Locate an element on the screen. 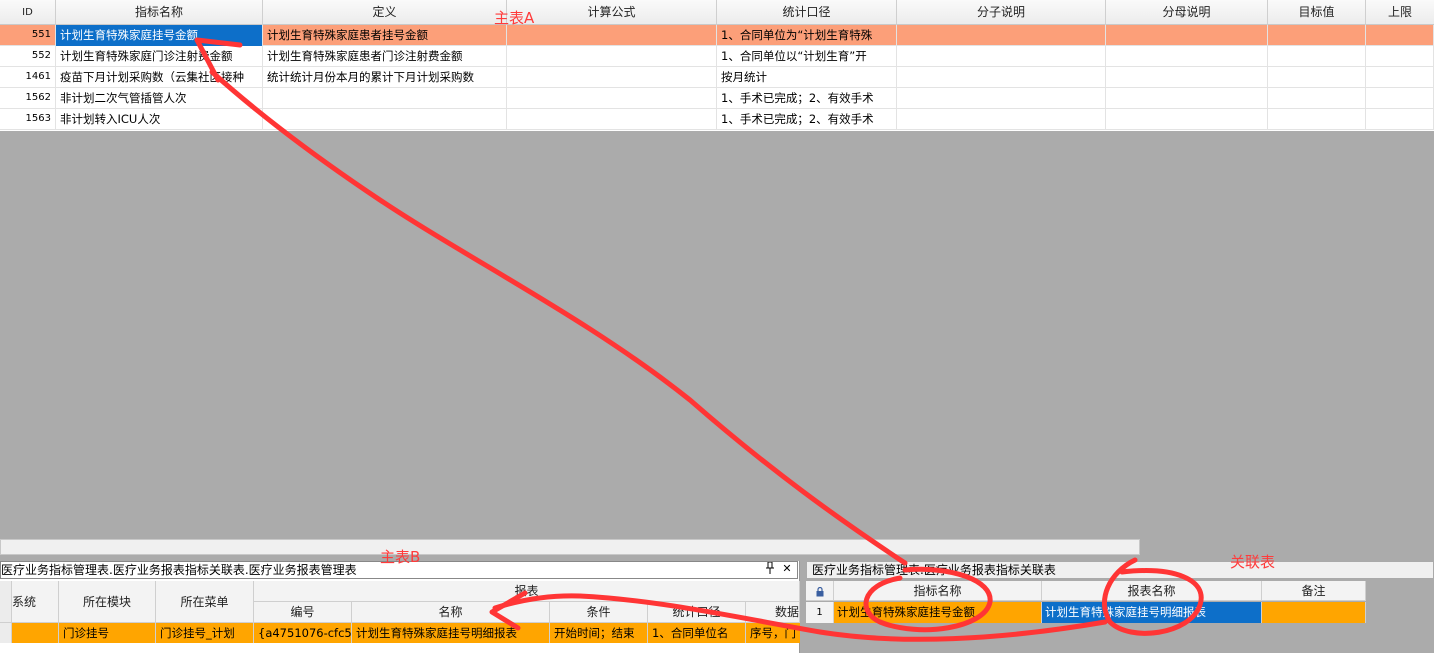 Image resolution: width=1434 pixels, height=653 pixels. horizontal-scrollbar is located at coordinates (570, 547).